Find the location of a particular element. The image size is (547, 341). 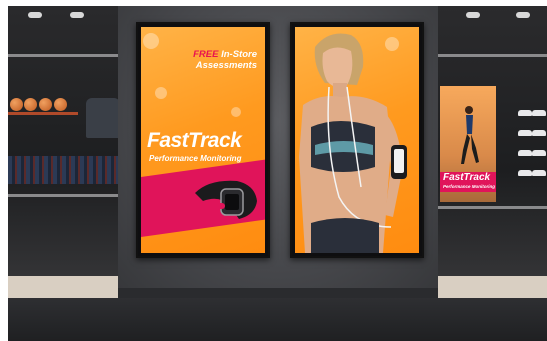

clothing-rack is located at coordinates (64, 170).